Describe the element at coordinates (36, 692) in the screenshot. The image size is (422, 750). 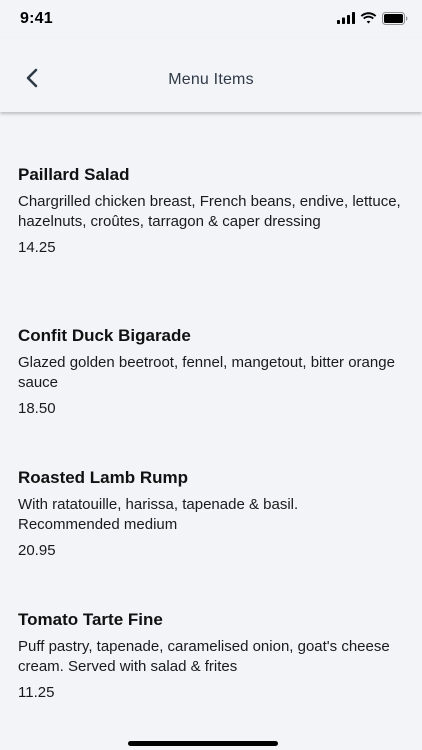
I see `menu-item-price: 11.25` at that location.